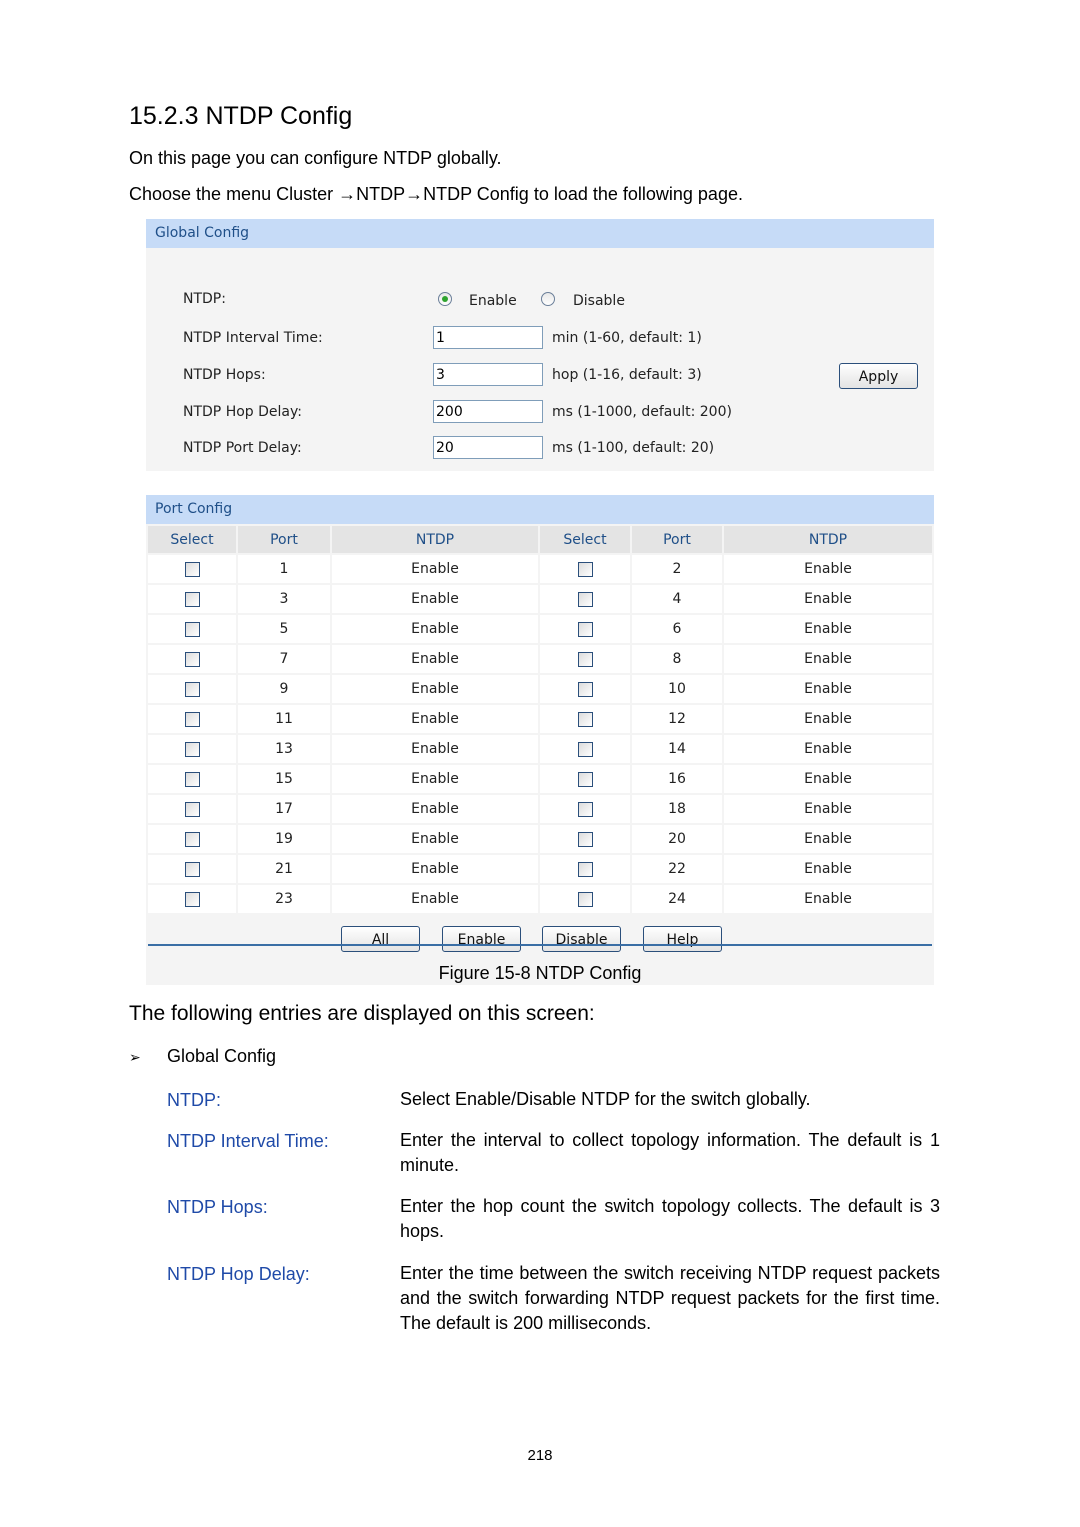 Image resolution: width=1080 pixels, height=1527 pixels. Describe the element at coordinates (642, 412) in the screenshot. I see `hop-delay-hint: ms (1-1000, default: 200)` at that location.